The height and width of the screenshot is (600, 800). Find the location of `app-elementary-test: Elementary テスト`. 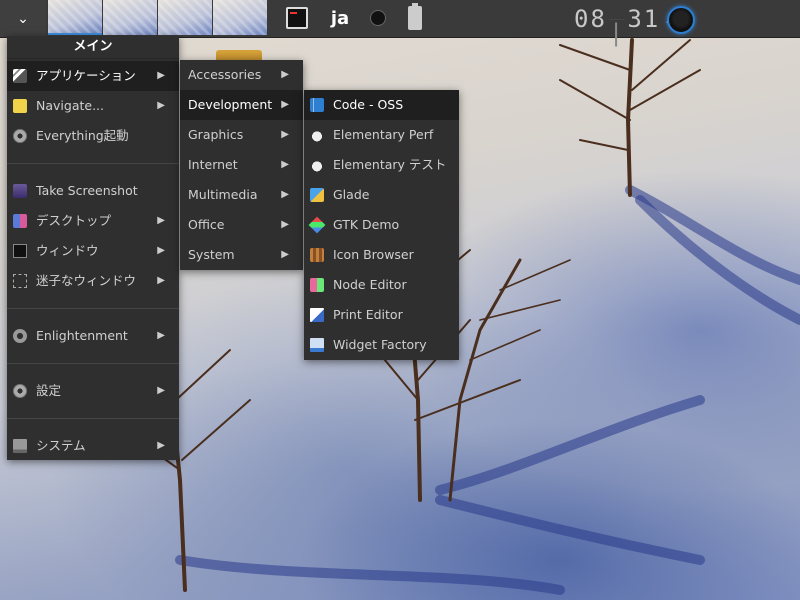

app-elementary-test: Elementary テスト is located at coordinates (381, 165).